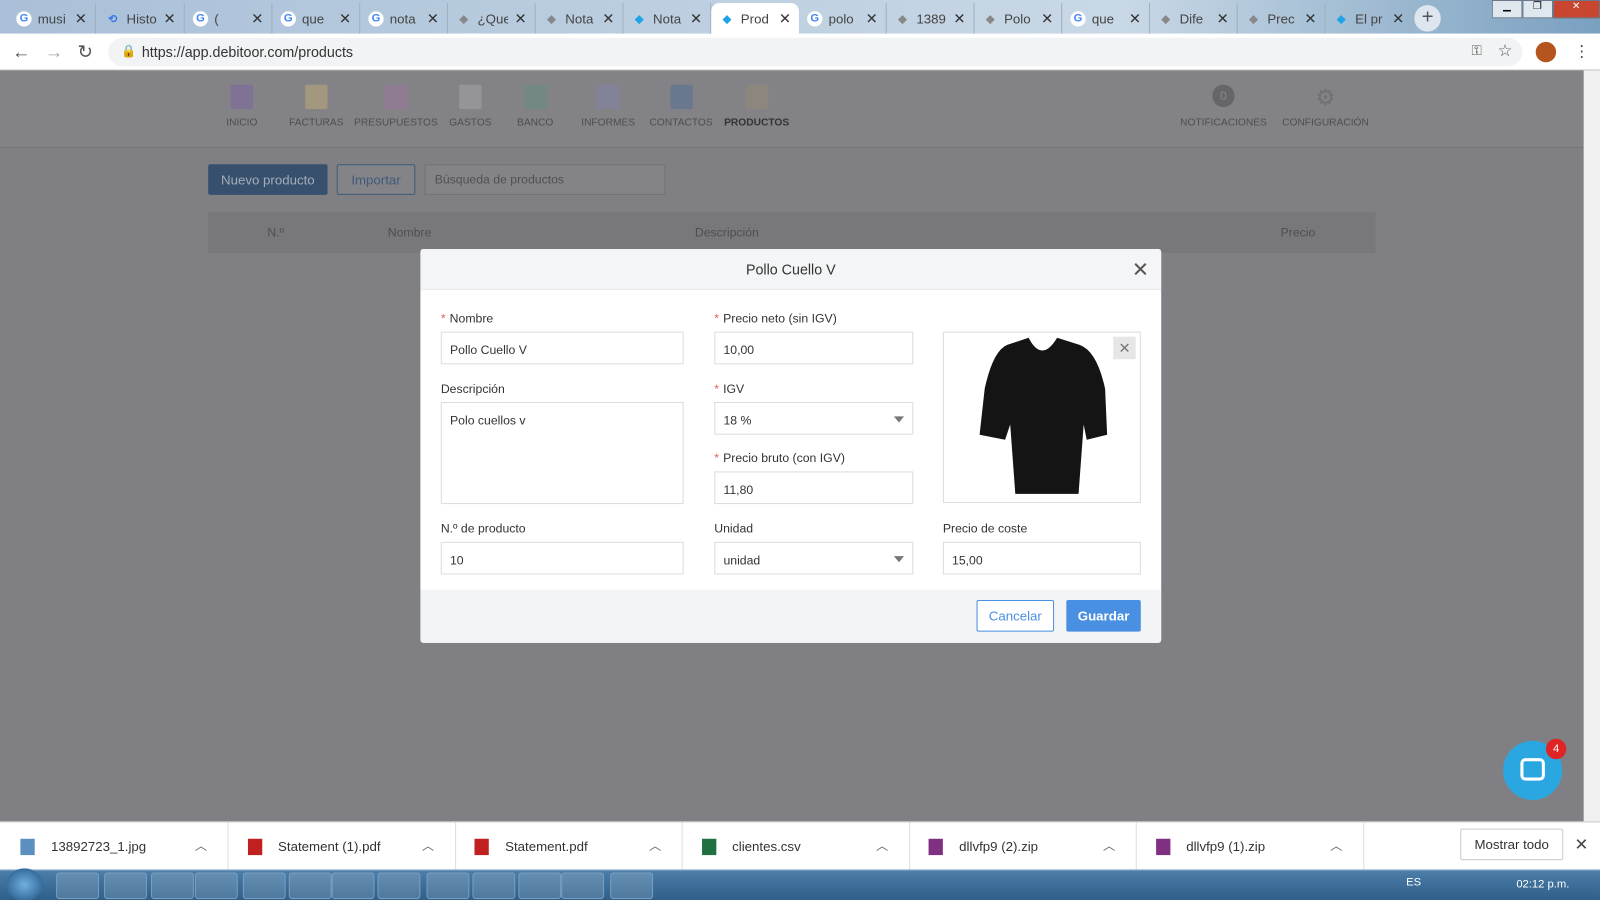 The image size is (1600, 900). Describe the element at coordinates (796, 846) in the screenshot. I see `download-item: clientes.csv ︿` at that location.